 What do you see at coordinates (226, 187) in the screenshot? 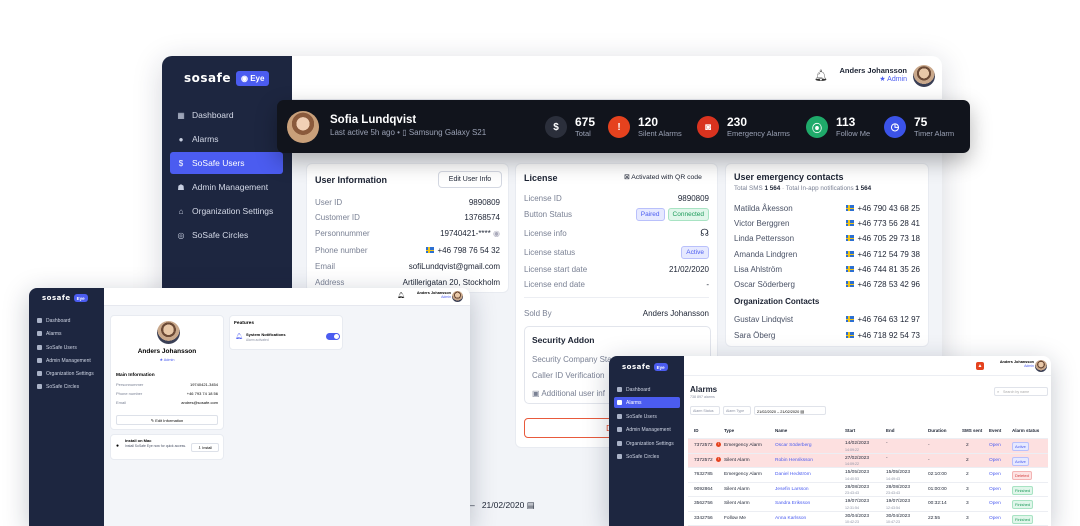
I see `nav-admin-management: ☗ Admin Management` at bounding box center [226, 187].